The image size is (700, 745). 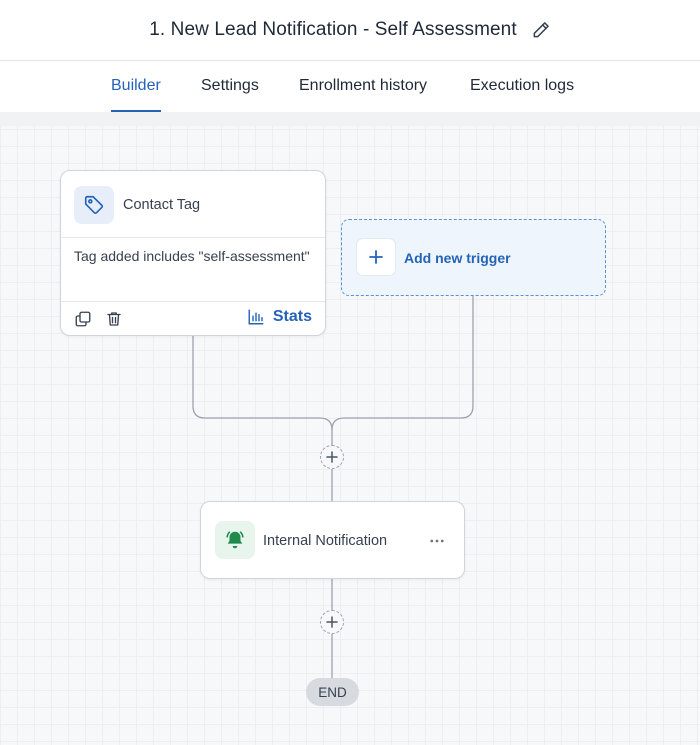 I want to click on stats-button: Stats, so click(x=279, y=317).